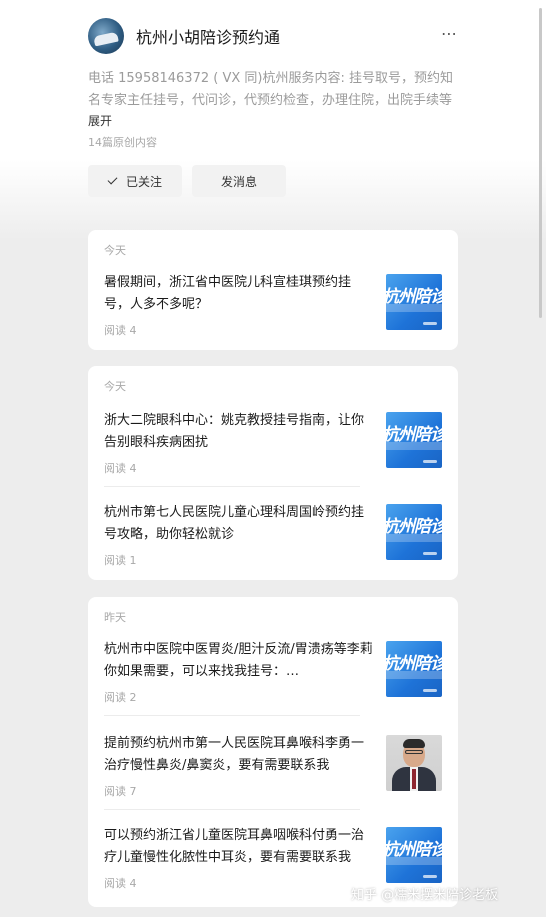  Describe the element at coordinates (143, 181) in the screenshot. I see `followed-label: 已关注` at that location.